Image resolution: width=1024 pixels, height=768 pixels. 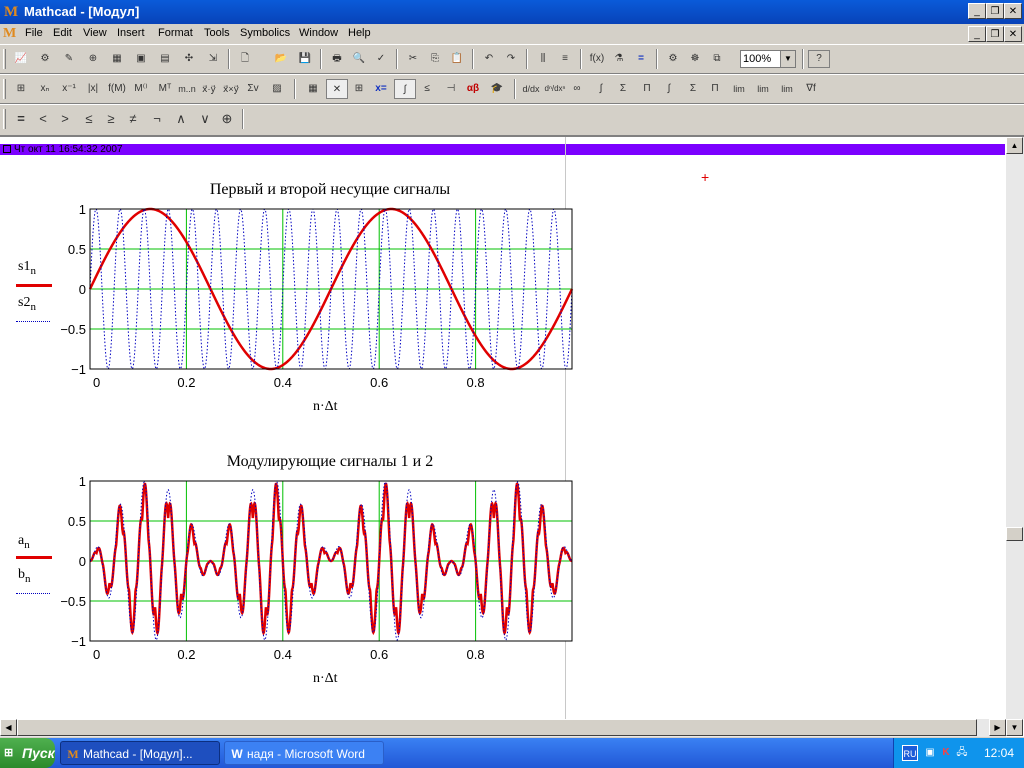 What do you see at coordinates (962, 753) in the screenshot?
I see `network-icon: 🖧` at bounding box center [962, 753].